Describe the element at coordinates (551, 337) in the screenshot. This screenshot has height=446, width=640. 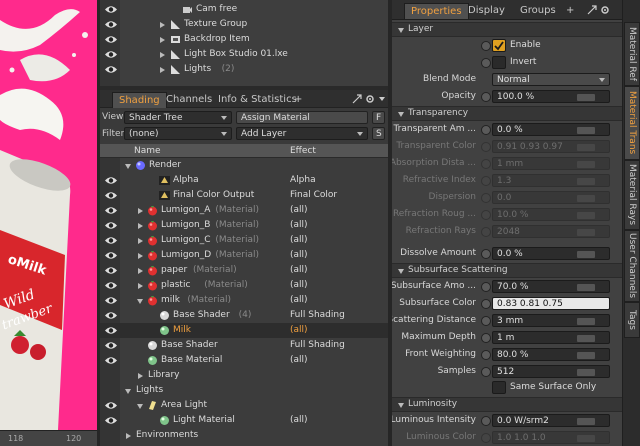
I see `property-field: 1 m` at that location.